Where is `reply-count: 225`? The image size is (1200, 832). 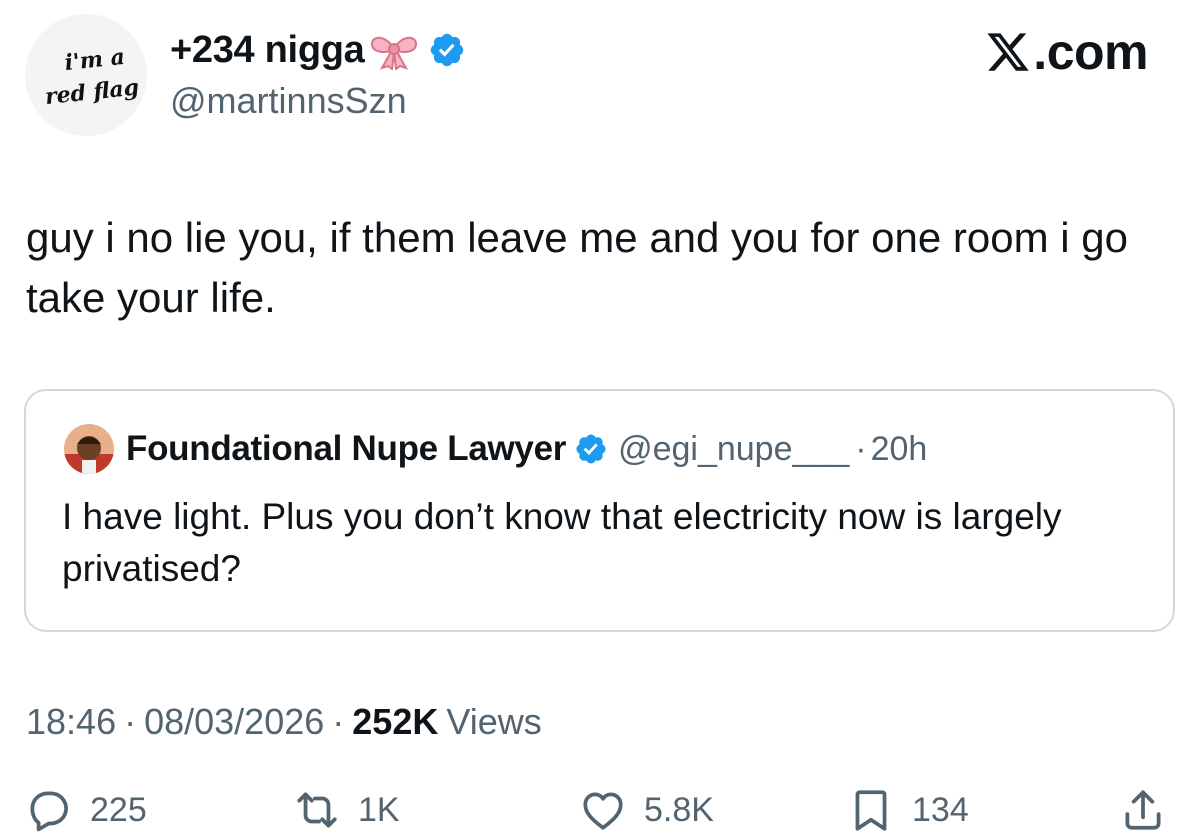
reply-count: 225 is located at coordinates (118, 809).